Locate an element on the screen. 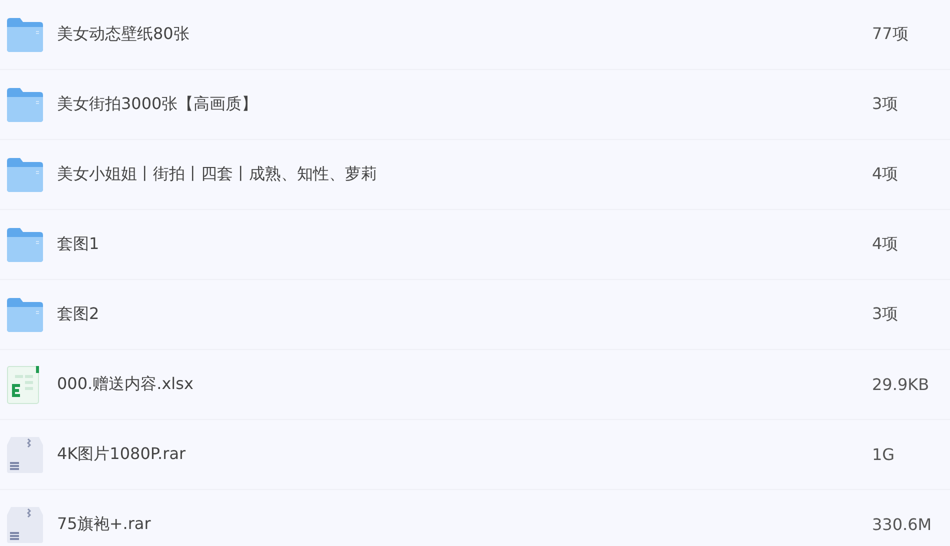 This screenshot has height=546, width=950. file-size: 77项 is located at coordinates (891, 34).